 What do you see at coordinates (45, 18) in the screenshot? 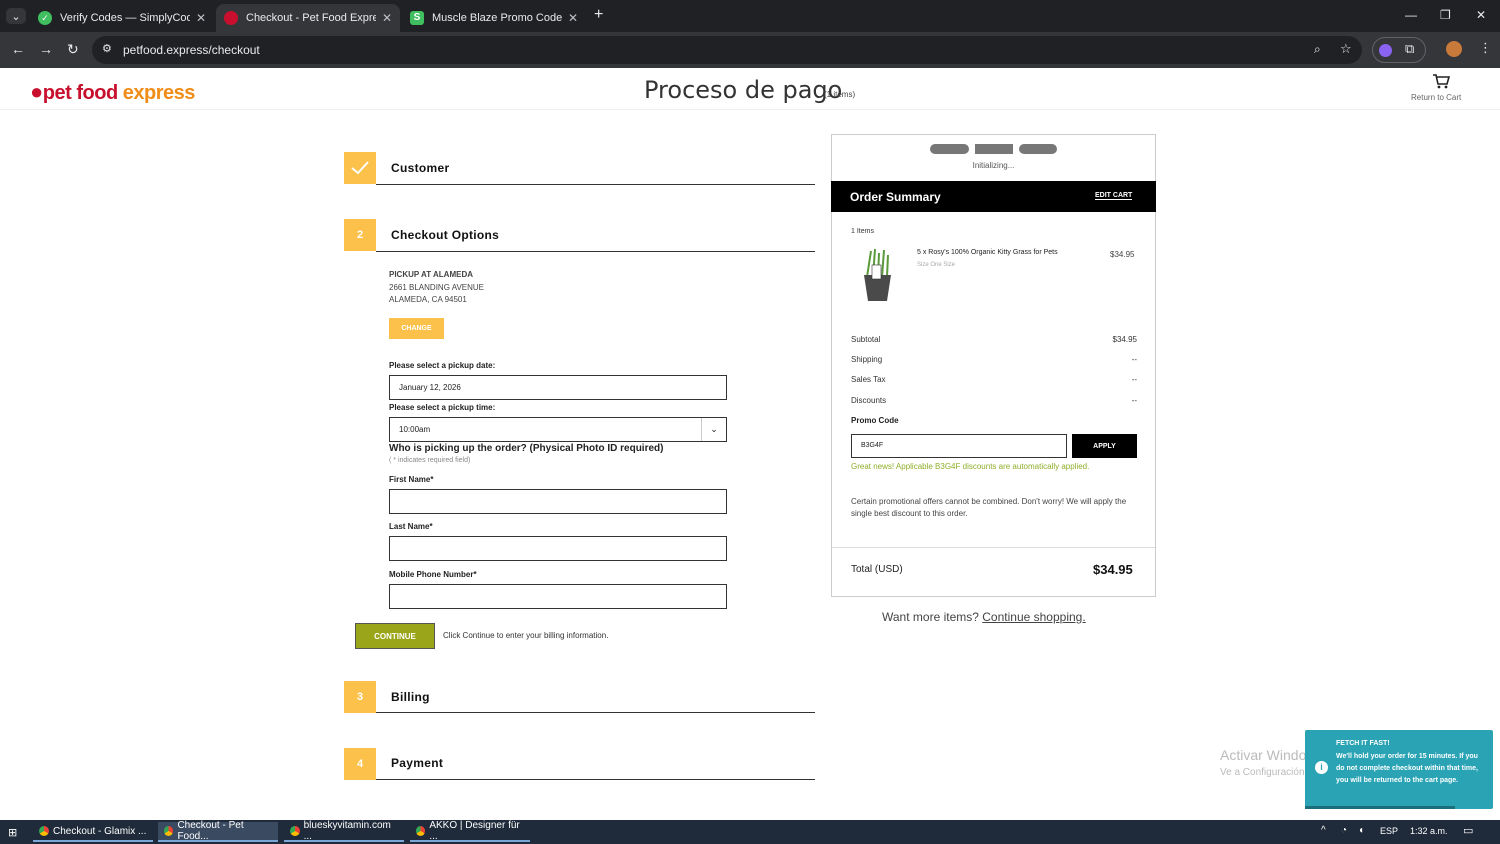
I see `simplycodes-icon: ✓` at bounding box center [45, 18].